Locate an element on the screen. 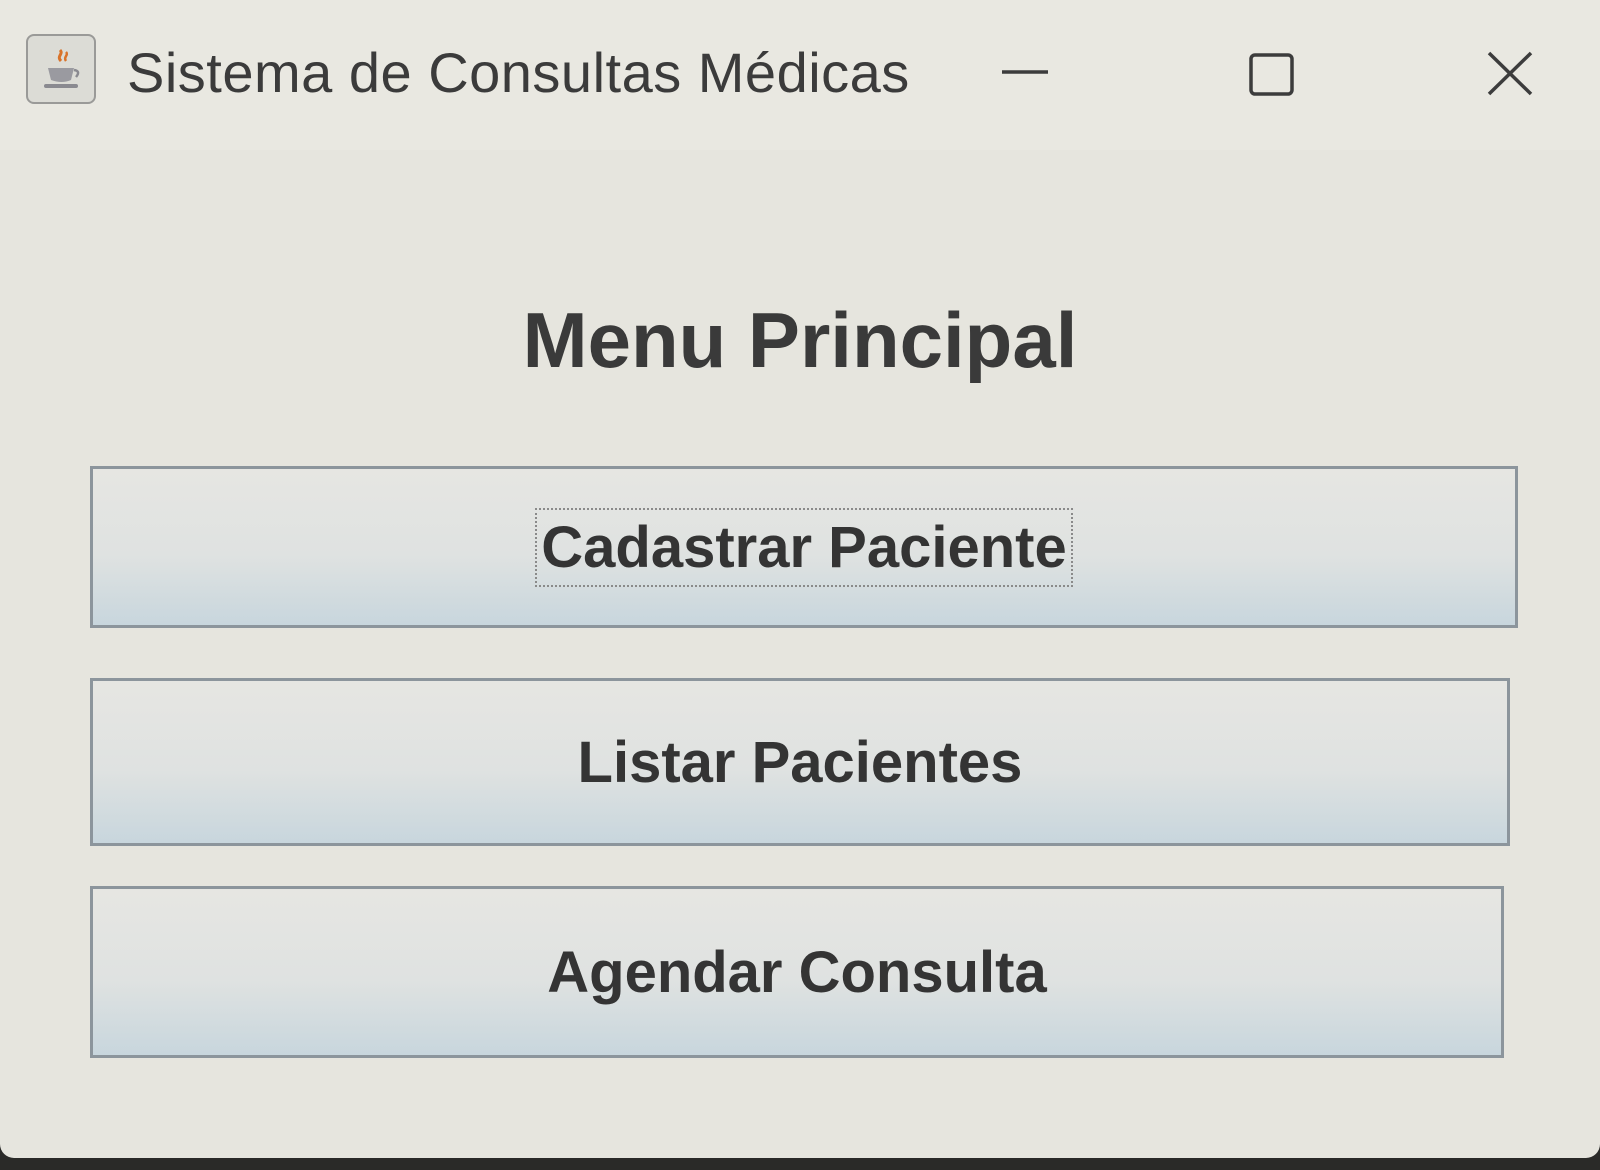 This screenshot has height=1170, width=1600. minimize-icon is located at coordinates (1025, 72).